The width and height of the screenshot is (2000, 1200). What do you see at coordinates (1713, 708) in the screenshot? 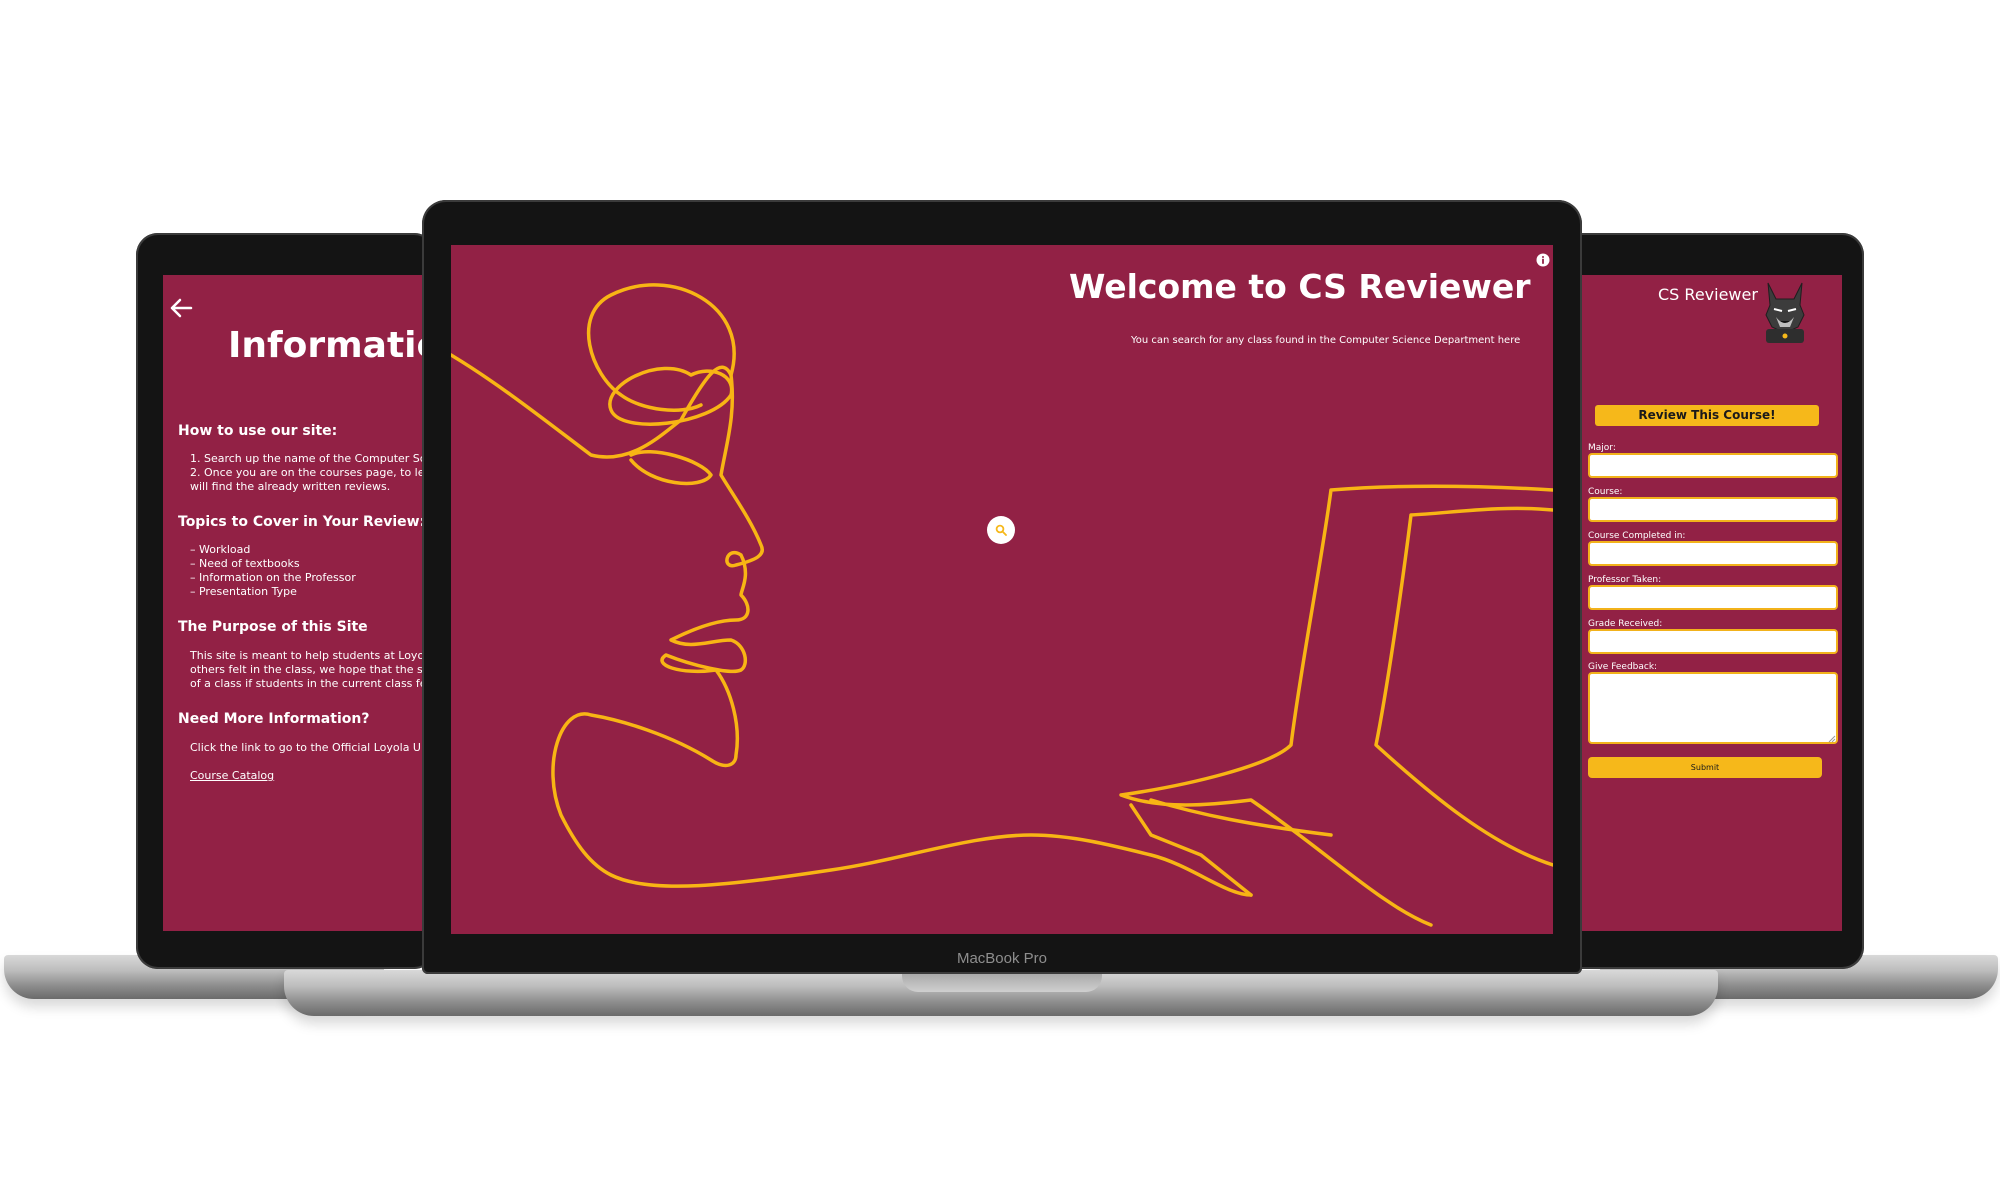
I see `feedback-textarea` at bounding box center [1713, 708].